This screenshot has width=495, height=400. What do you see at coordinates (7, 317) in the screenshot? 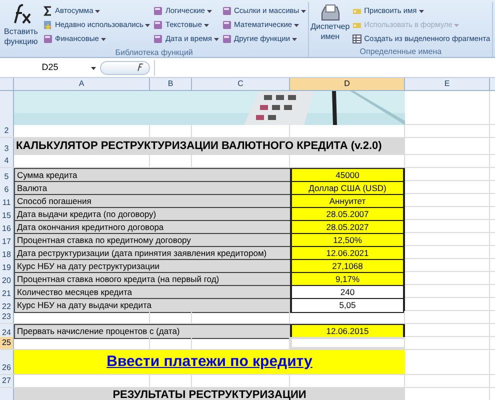
I see `row-header: 23` at bounding box center [7, 317].